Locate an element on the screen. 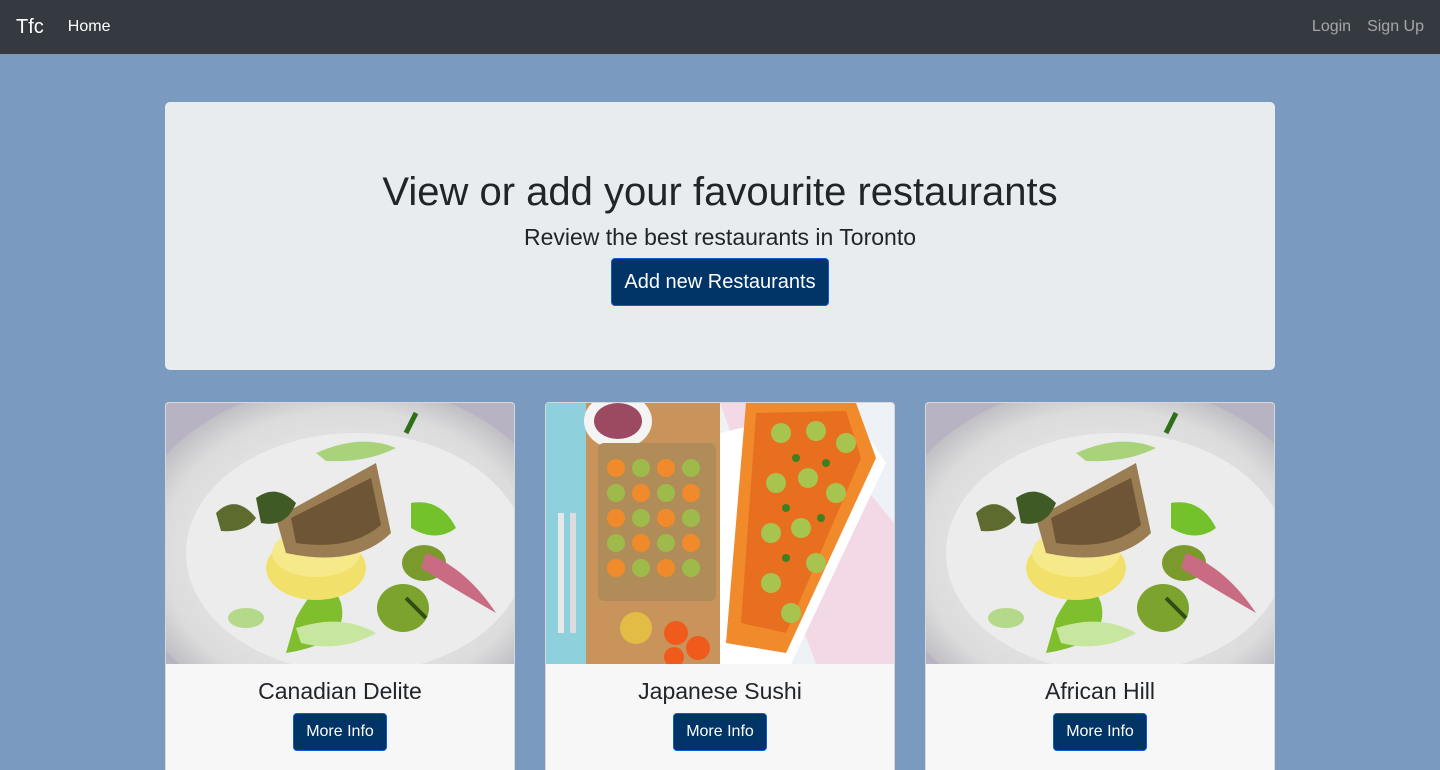  nav-login-link: Login is located at coordinates (1331, 27).